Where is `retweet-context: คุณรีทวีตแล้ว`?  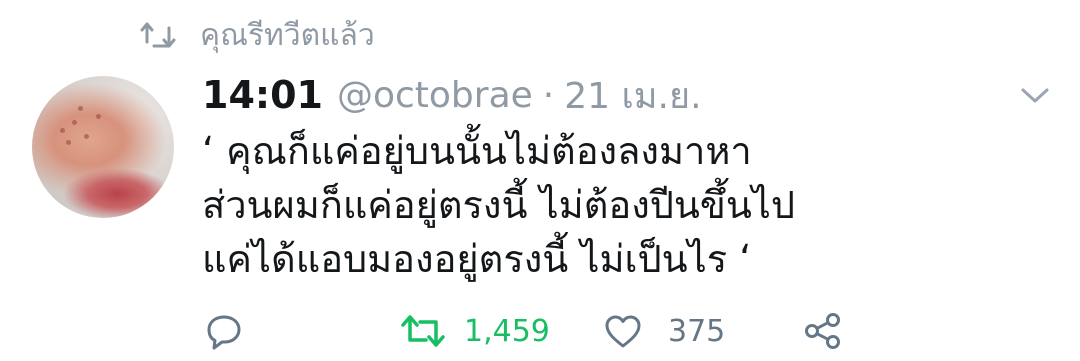
retweet-context: คุณรีทวีตแล้ว is located at coordinates (257, 35).